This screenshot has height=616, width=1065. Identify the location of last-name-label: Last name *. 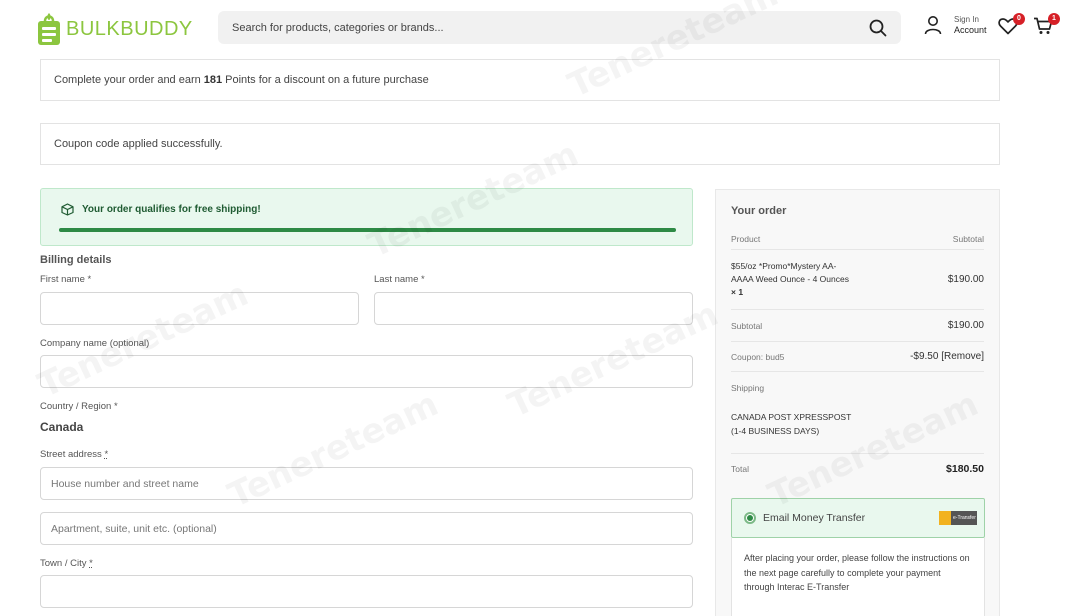
(399, 279).